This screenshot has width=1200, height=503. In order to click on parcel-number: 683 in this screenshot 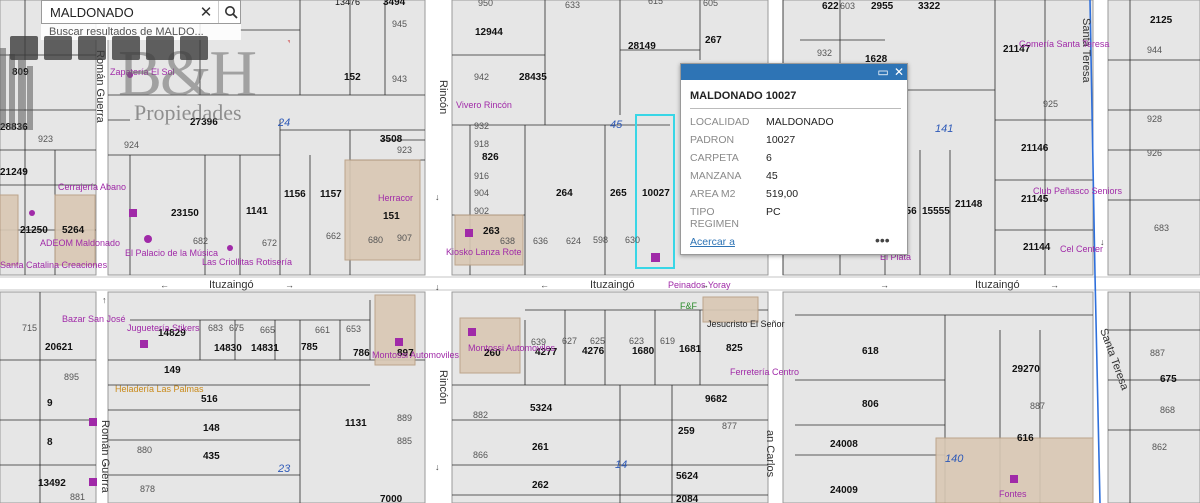, I will do `click(1161, 228)`.